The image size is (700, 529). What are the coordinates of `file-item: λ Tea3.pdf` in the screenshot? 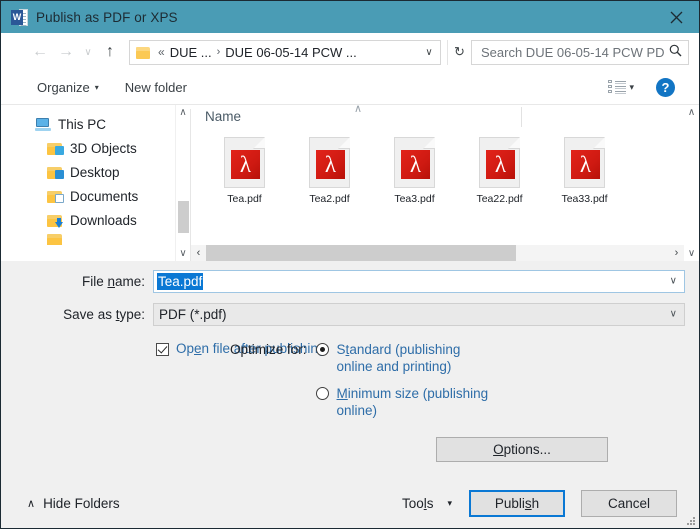 It's located at (414, 170).